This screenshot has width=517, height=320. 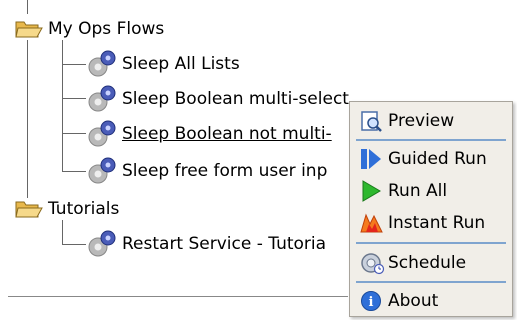 What do you see at coordinates (235, 99) in the screenshot?
I see `flow-label: Sleep Boolean multi-select` at bounding box center [235, 99].